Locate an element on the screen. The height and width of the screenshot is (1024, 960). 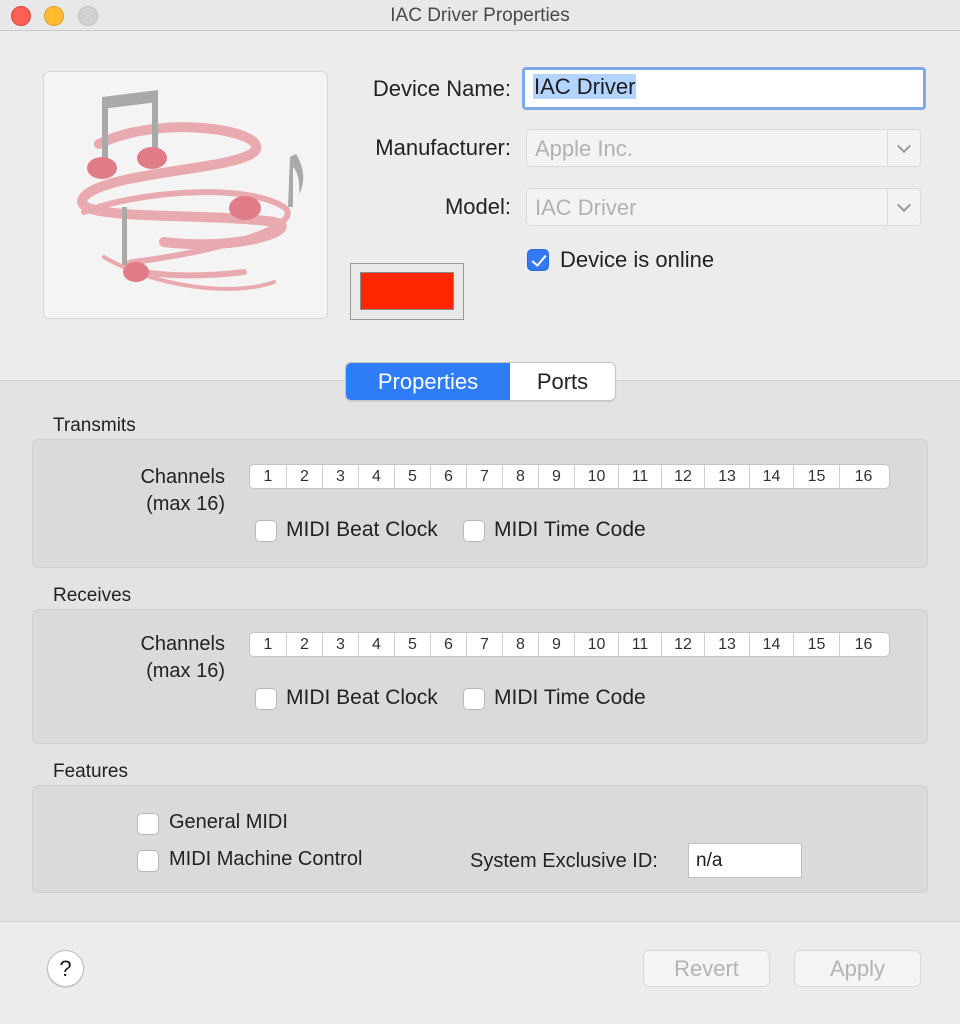
machine-control-label: MIDI Machine Control is located at coordinates (266, 859).